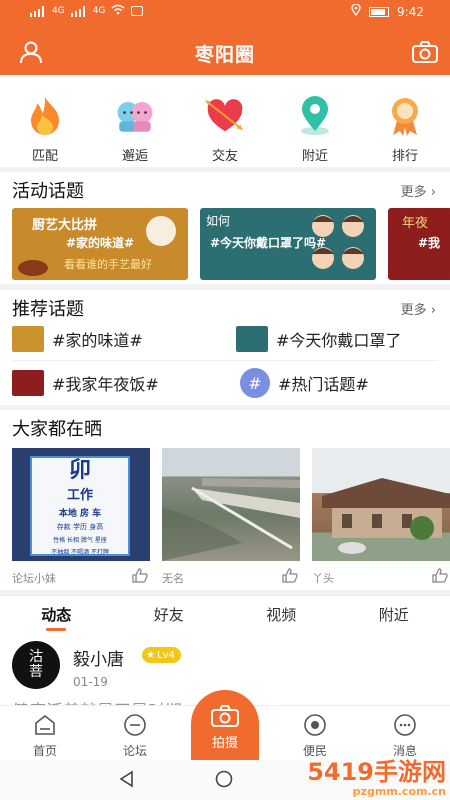 The width and height of the screenshot is (450, 800). I want to click on banner-tag: #我, so click(429, 243).